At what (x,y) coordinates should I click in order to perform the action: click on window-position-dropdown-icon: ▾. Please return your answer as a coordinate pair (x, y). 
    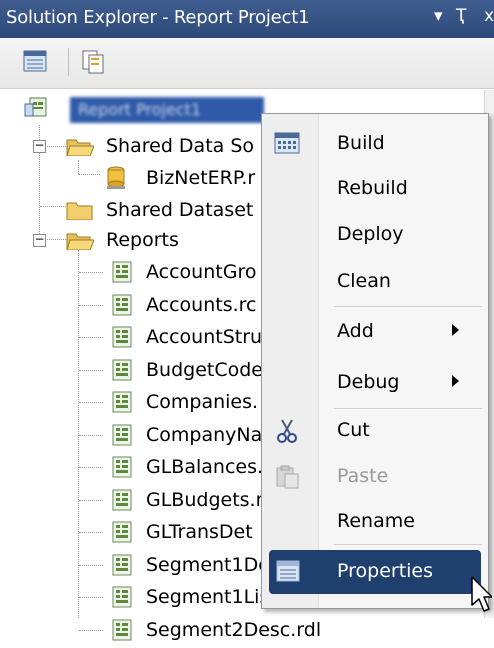
    Looking at the image, I should click on (438, 16).